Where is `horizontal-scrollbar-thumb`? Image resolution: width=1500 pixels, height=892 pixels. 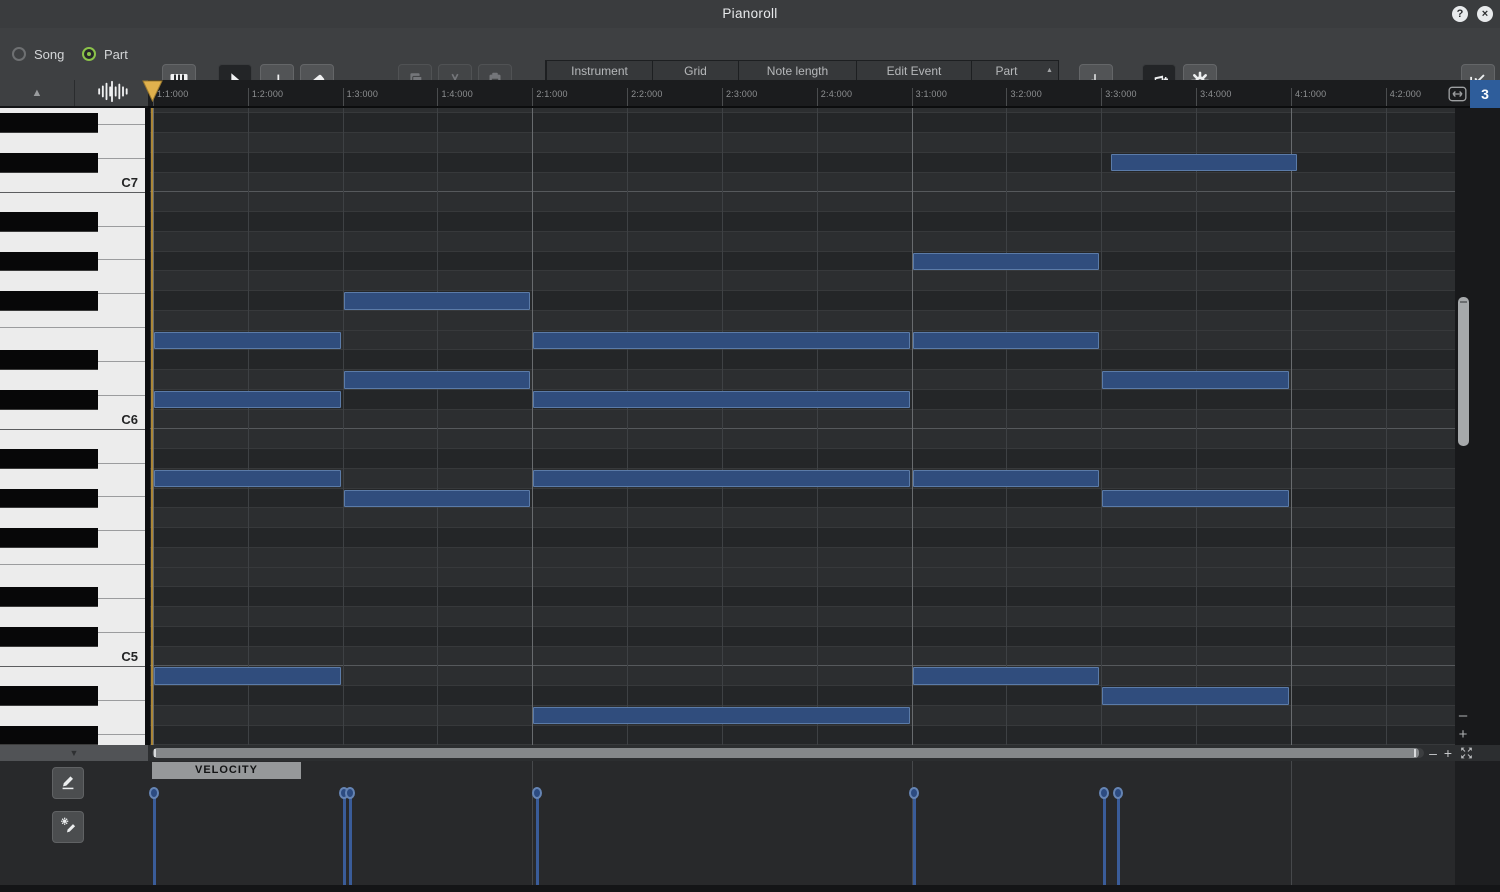
horizontal-scrollbar-thumb is located at coordinates (786, 753).